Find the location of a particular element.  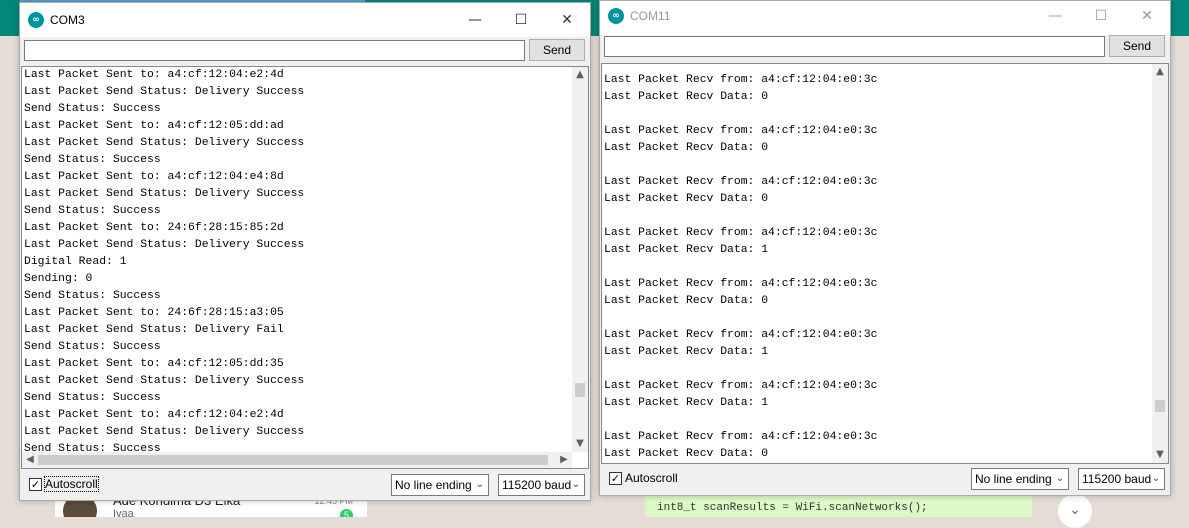

title-bar: ∞ COM3 — ☐ ✕ is located at coordinates (305, 20).